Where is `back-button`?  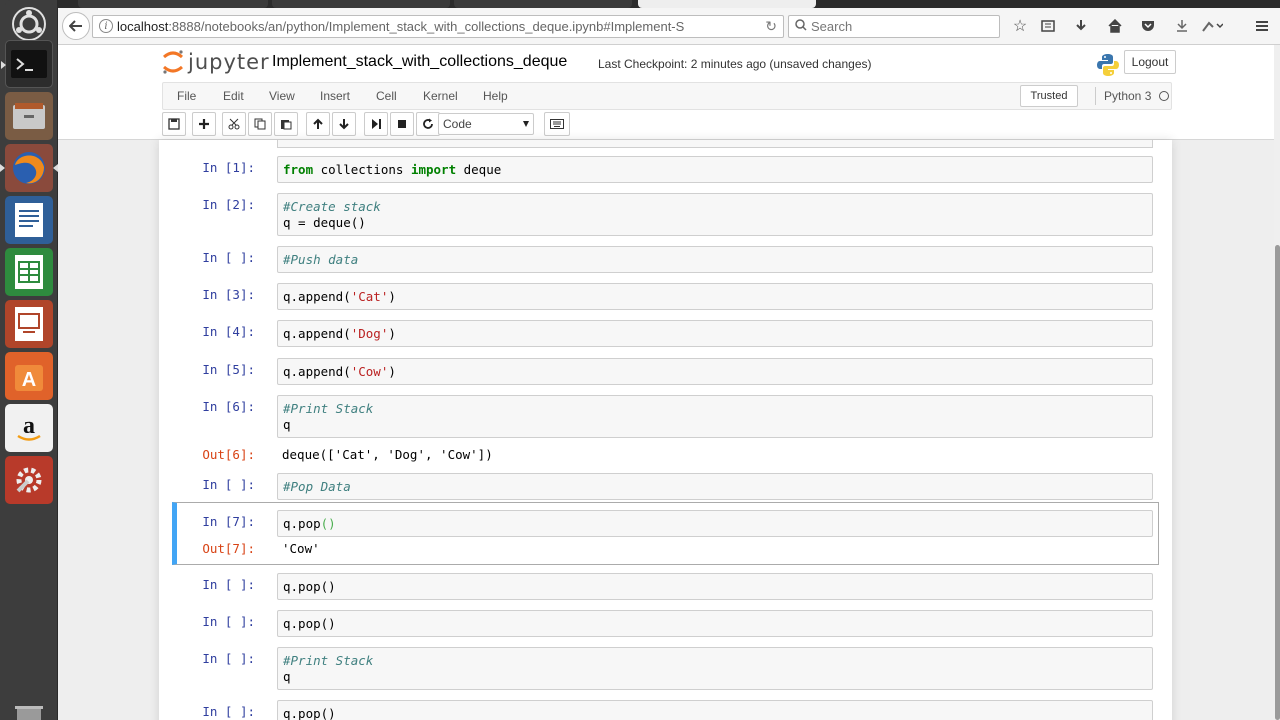
back-button is located at coordinates (76, 26).